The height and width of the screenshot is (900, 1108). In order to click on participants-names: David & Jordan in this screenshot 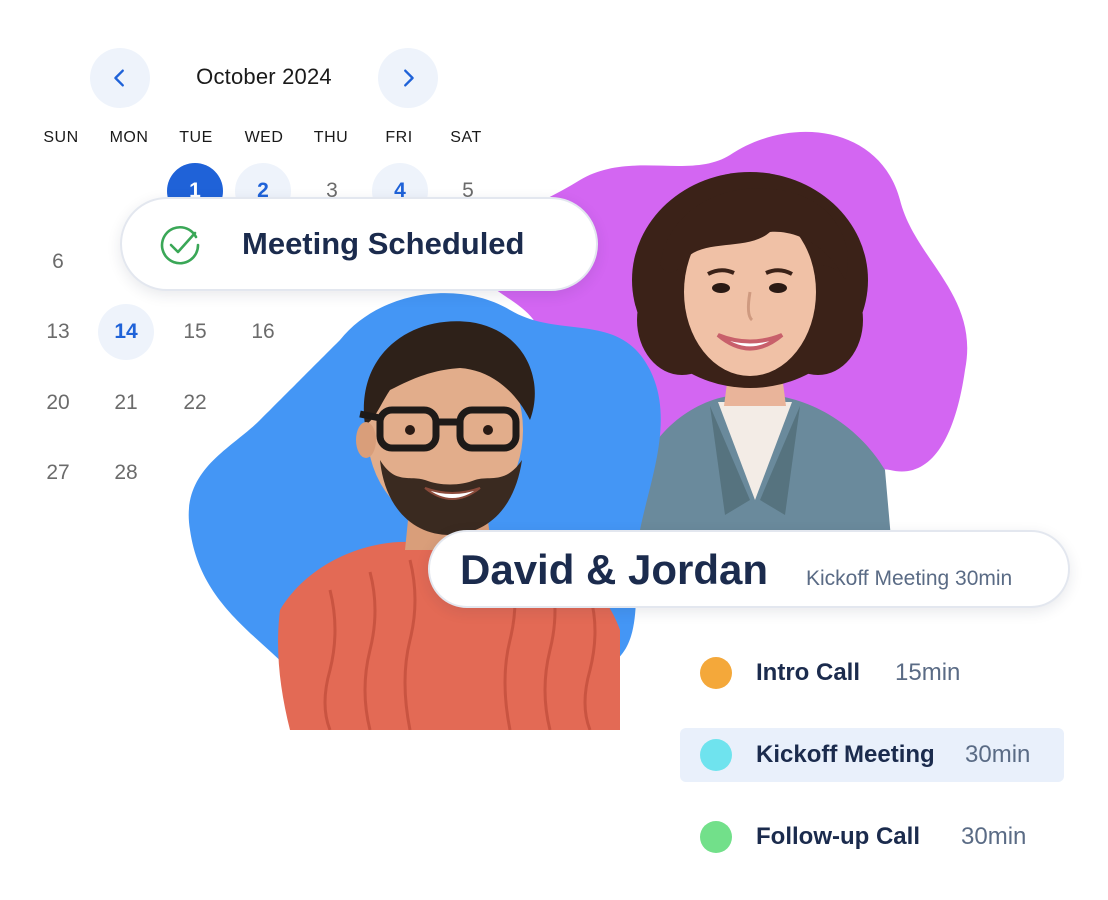, I will do `click(614, 569)`.